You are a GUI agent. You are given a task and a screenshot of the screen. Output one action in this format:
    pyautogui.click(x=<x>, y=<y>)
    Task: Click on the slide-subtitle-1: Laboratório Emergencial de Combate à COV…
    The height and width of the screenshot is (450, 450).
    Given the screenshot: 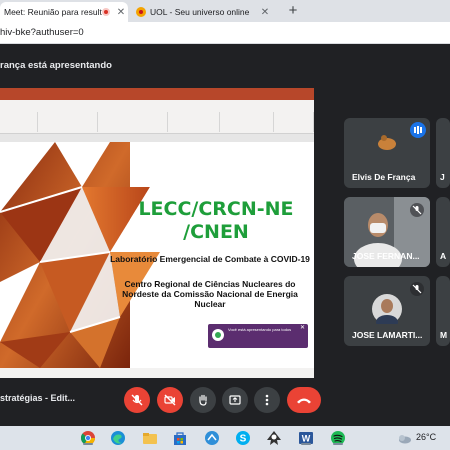 What is the action you would take?
    pyautogui.click(x=210, y=259)
    